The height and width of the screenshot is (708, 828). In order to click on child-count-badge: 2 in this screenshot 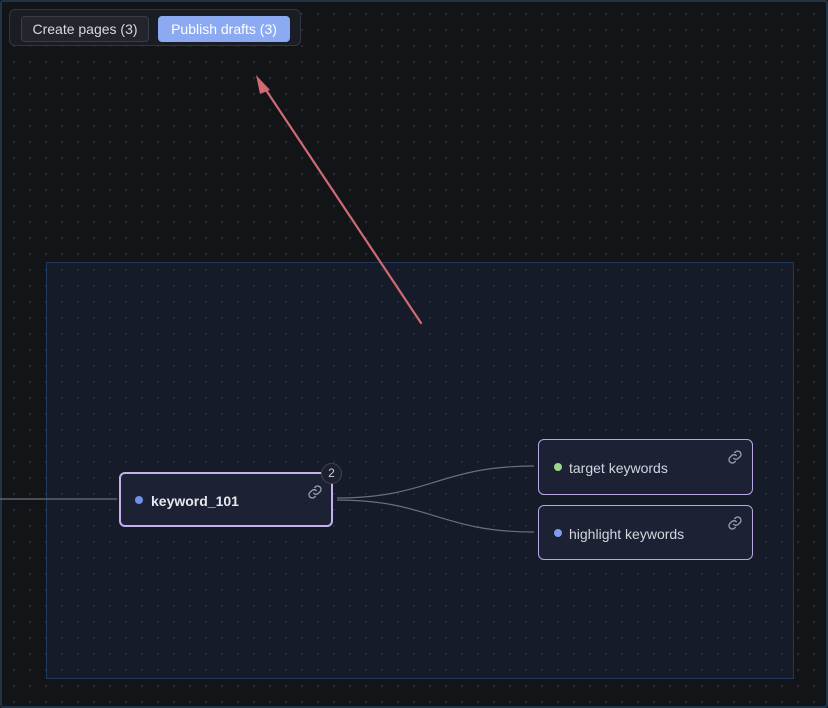, I will do `click(331, 473)`.